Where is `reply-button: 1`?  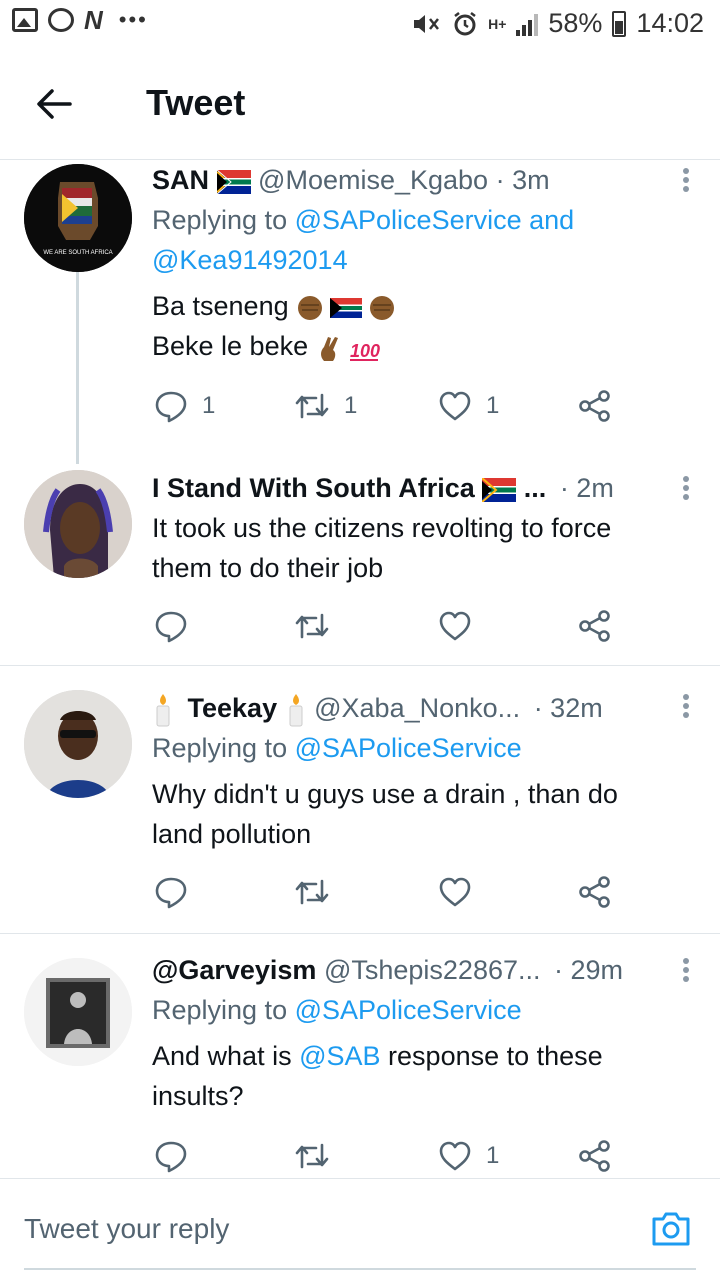
reply-button: 1 is located at coordinates (184, 406).